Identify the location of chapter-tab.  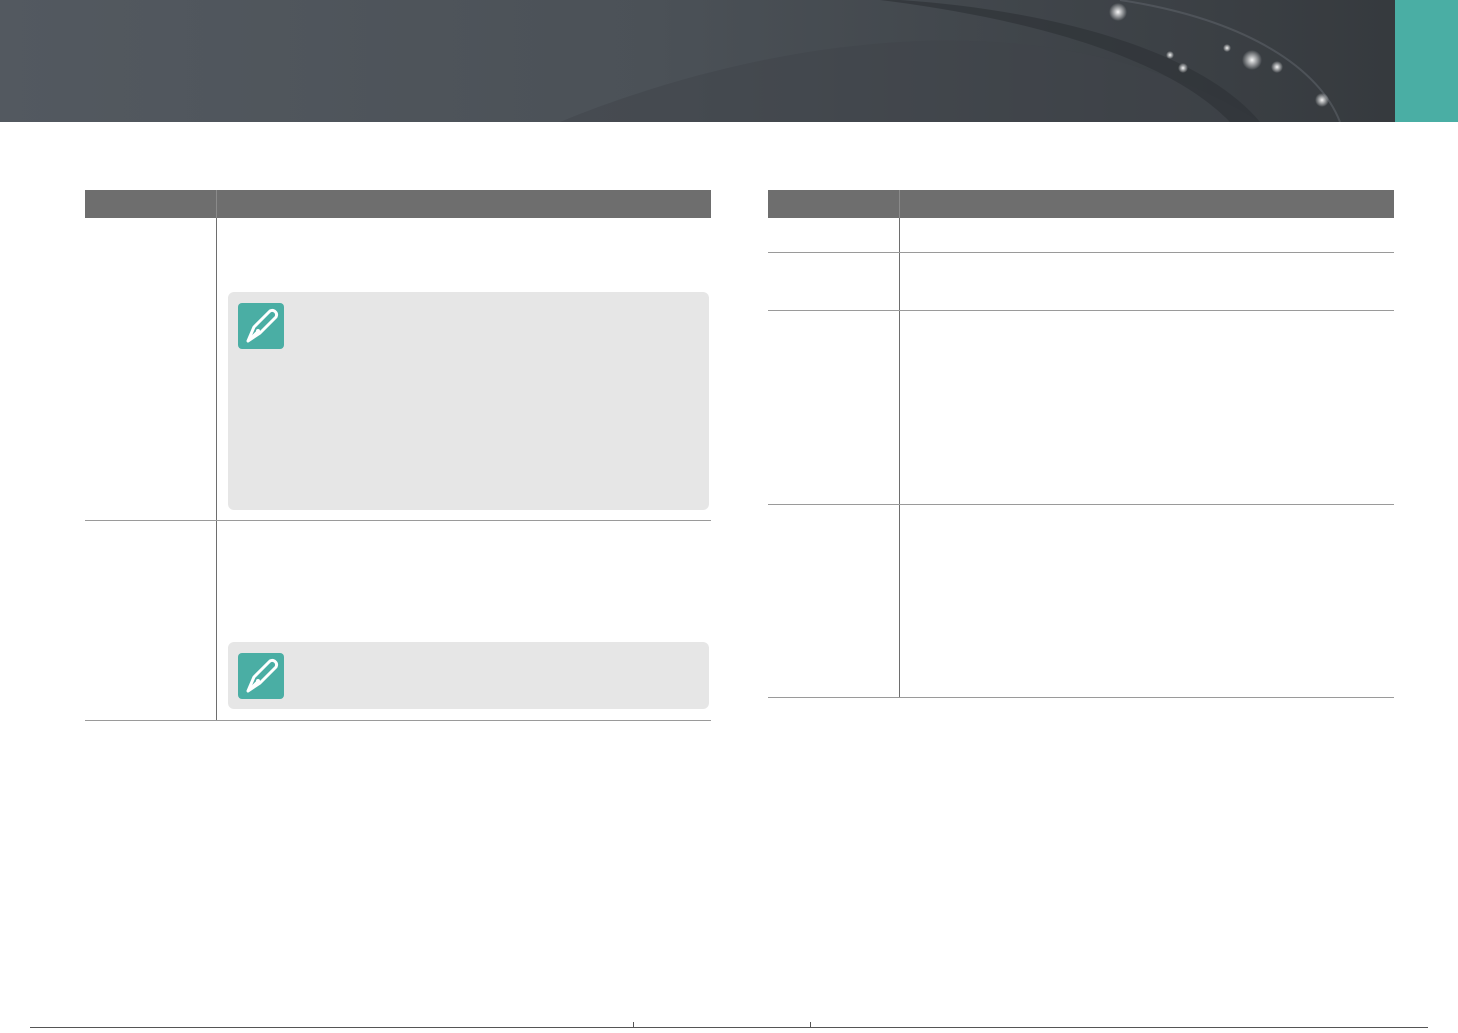
(1426, 61).